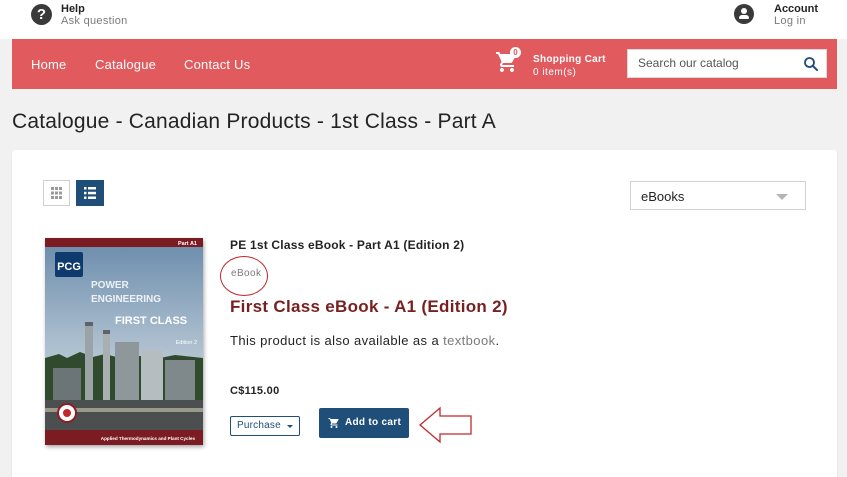 The width and height of the screenshot is (847, 477). I want to click on cart-button: 0, so click(510, 62).